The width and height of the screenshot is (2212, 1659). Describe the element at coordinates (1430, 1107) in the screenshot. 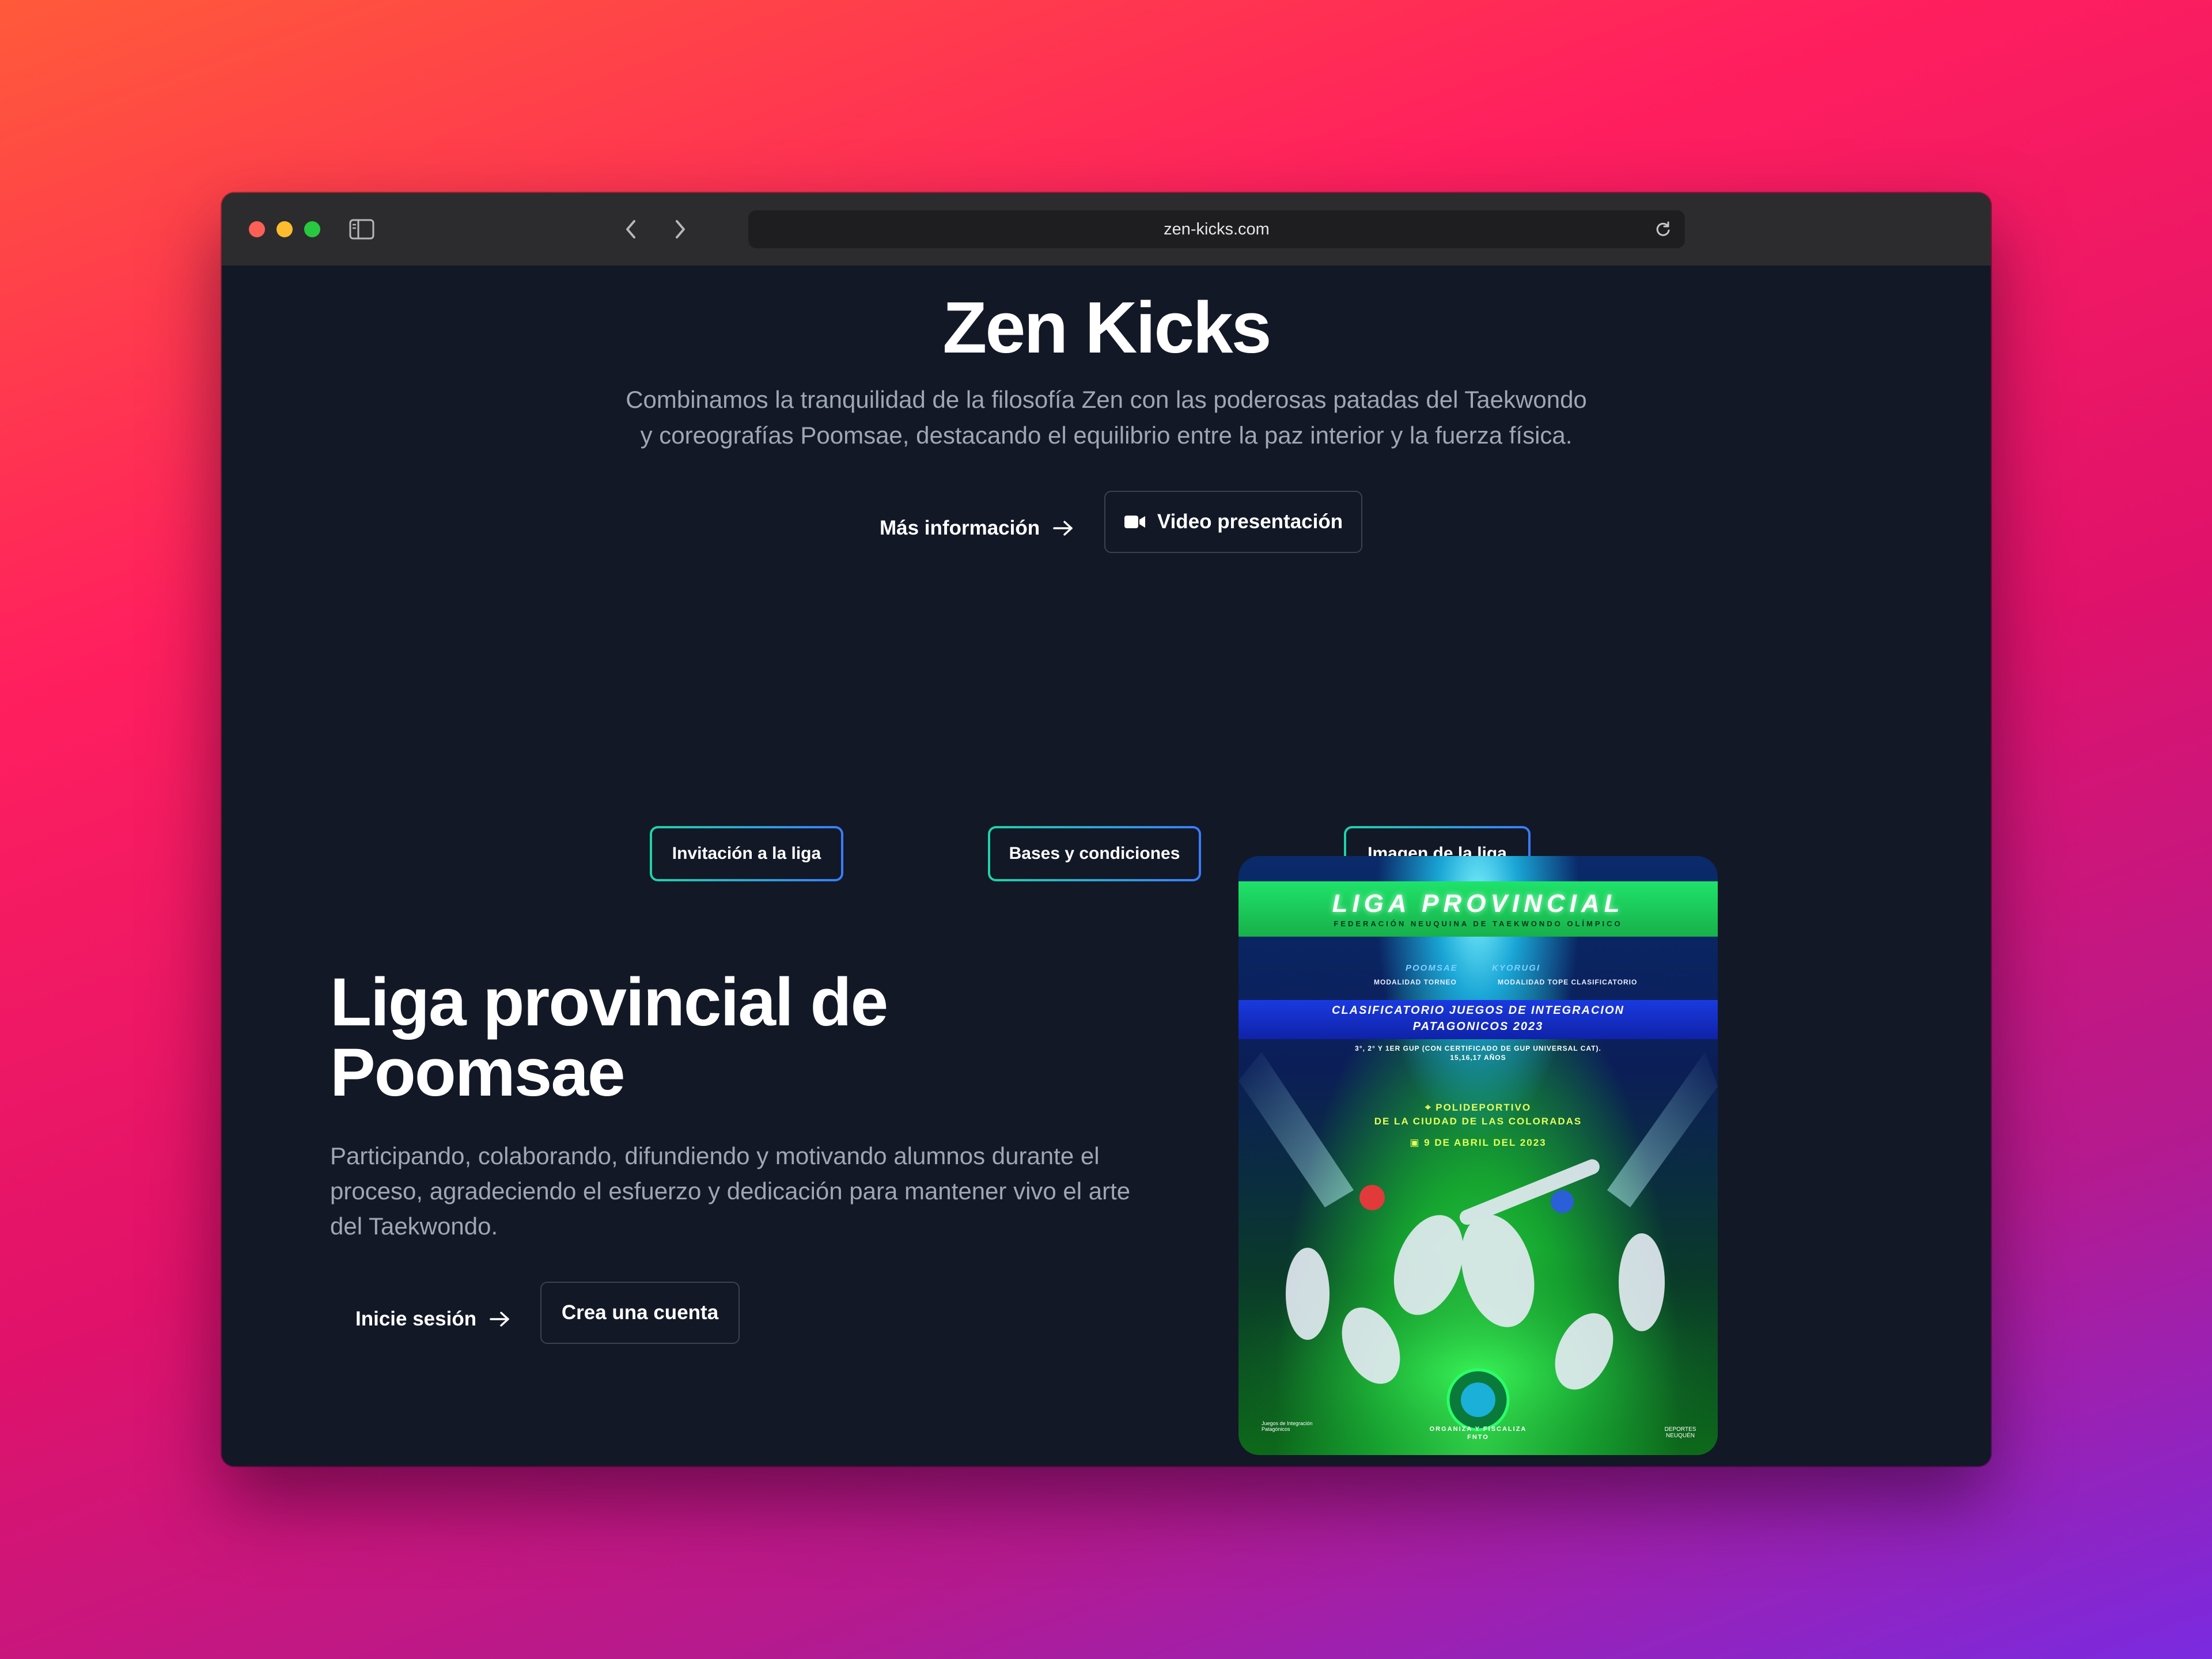

I see `location-pin-icon: ⌖` at that location.